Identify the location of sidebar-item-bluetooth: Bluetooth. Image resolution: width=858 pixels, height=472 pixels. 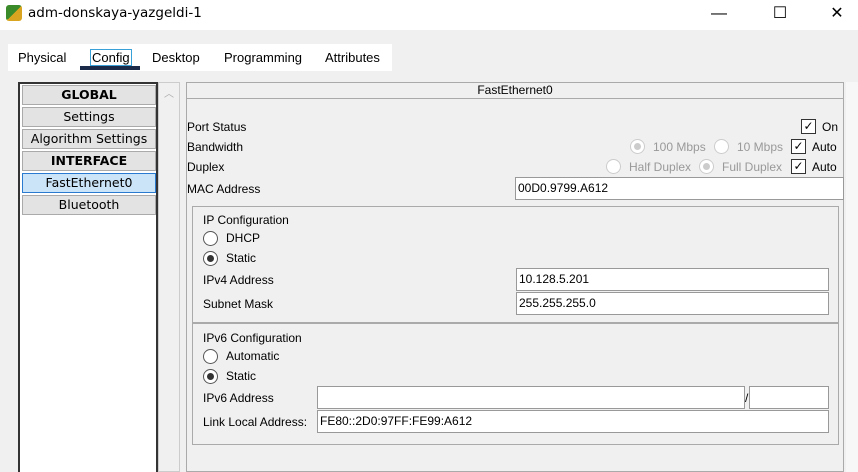
(89, 205).